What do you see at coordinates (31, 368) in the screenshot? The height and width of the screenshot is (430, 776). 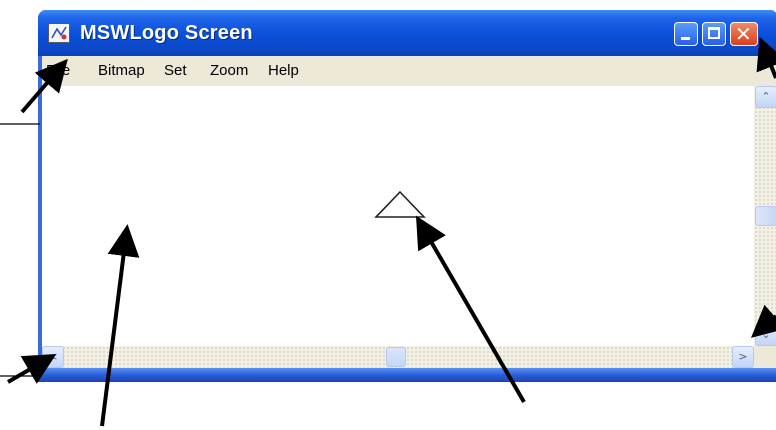 I see `arrow-to-scroll-left` at bounding box center [31, 368].